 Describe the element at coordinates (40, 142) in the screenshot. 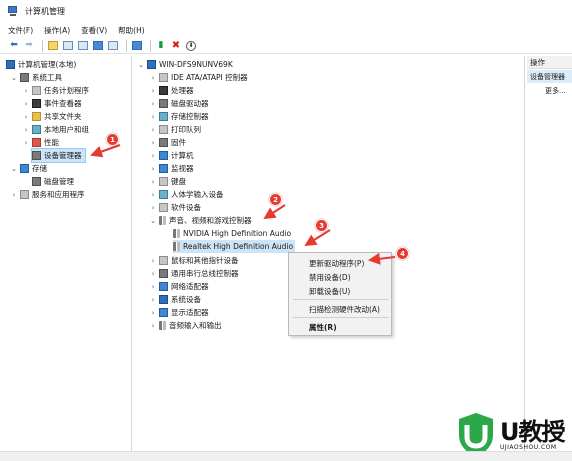

I see `tree-performance: › 性能` at that location.